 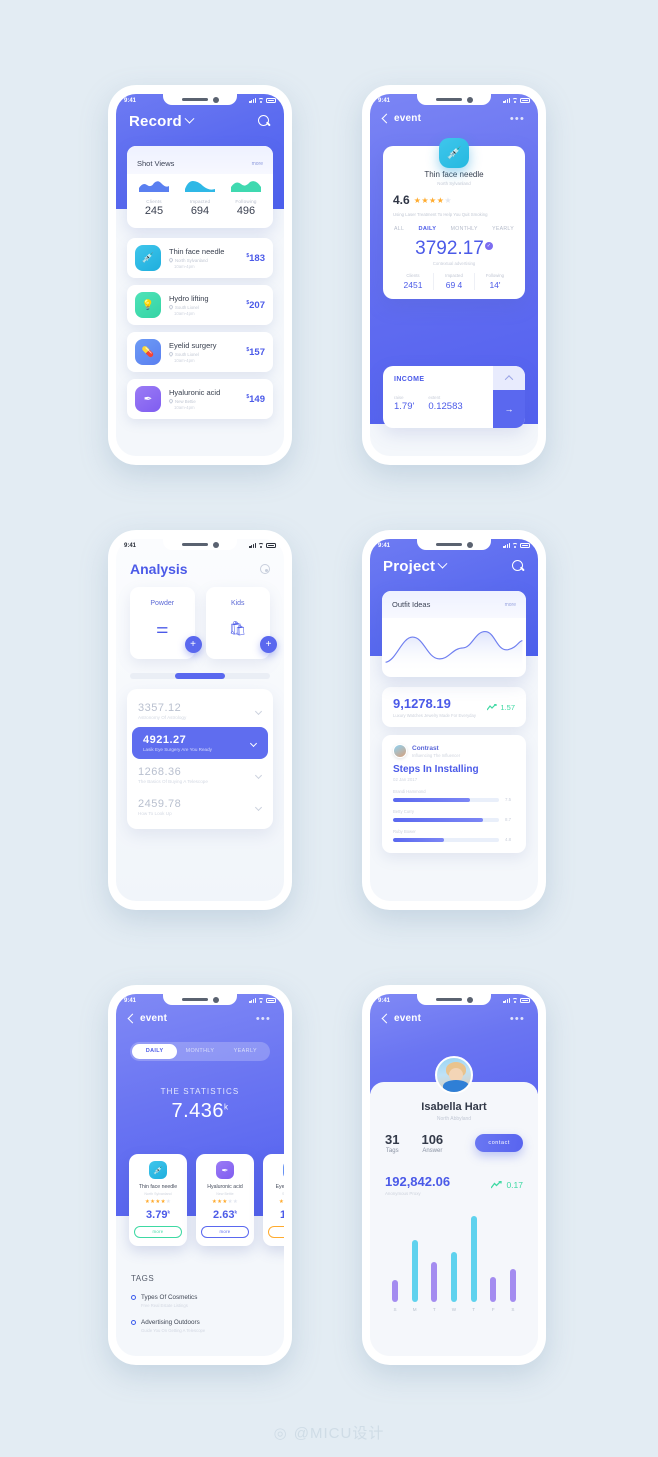 I want to click on bar-column: T, so click(x=434, y=1287).